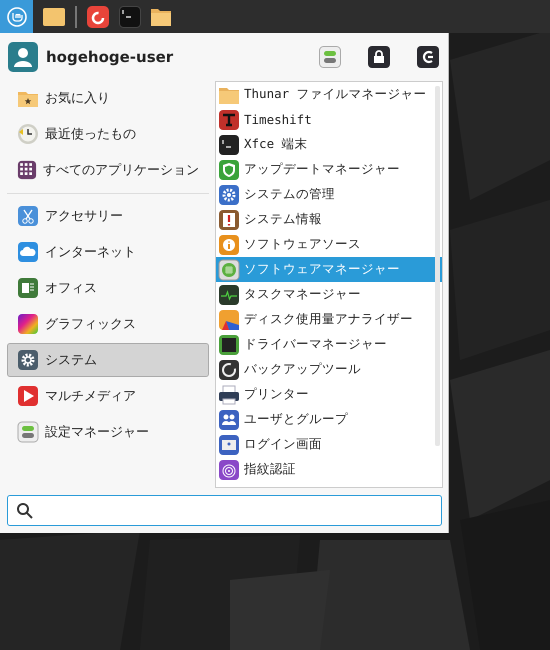  What do you see at coordinates (224, 510) in the screenshot?
I see `search-field` at bounding box center [224, 510].